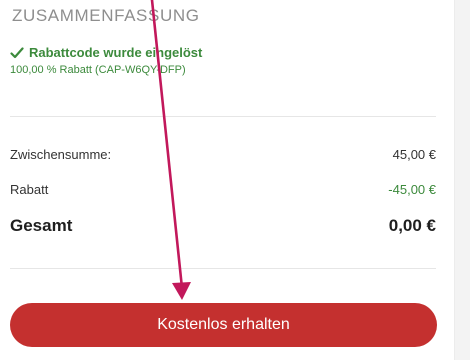 Image resolution: width=470 pixels, height=360 pixels. Describe the element at coordinates (223, 154) in the screenshot. I see `subtotal-row: Zwischensumme: 45,00 €` at that location.